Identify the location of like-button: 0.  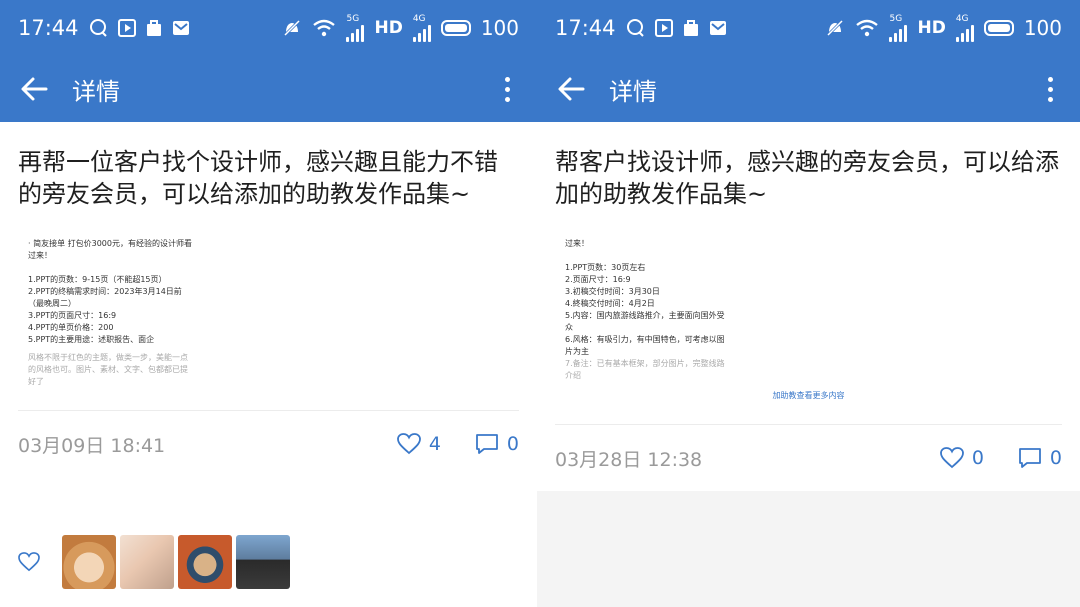
(961, 458).